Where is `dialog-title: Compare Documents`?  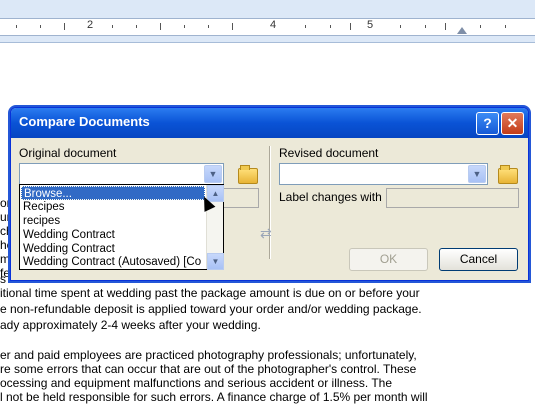
dialog-title: Compare Documents is located at coordinates (84, 121).